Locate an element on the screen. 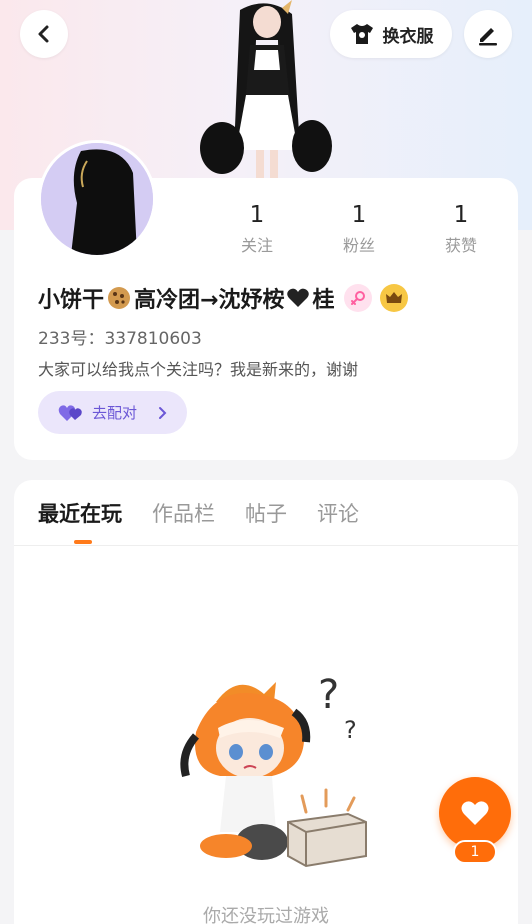  stat-likes: 1 获赞 is located at coordinates (461, 228).